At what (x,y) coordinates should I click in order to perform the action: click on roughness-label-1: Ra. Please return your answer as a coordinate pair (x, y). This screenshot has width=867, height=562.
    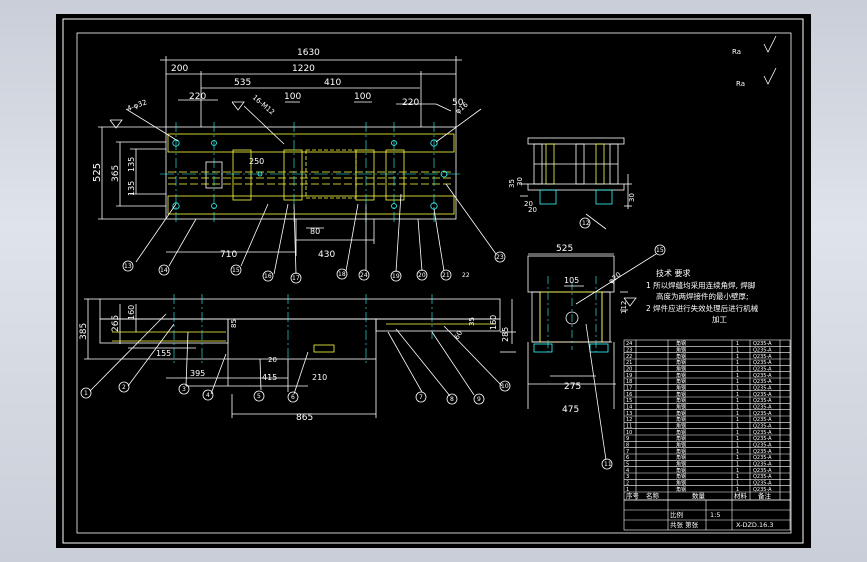
    Looking at the image, I should click on (736, 52).